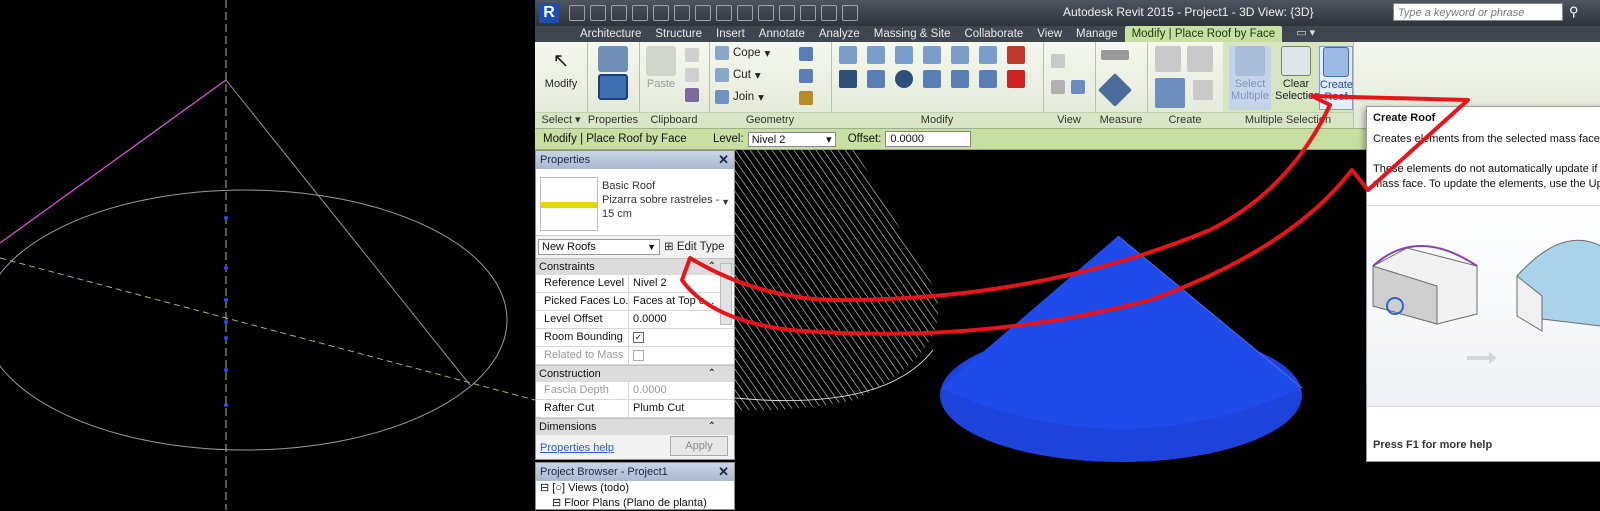  Describe the element at coordinates (1250, 84) in the screenshot. I see `select-multiple-label-1: Select` at that location.